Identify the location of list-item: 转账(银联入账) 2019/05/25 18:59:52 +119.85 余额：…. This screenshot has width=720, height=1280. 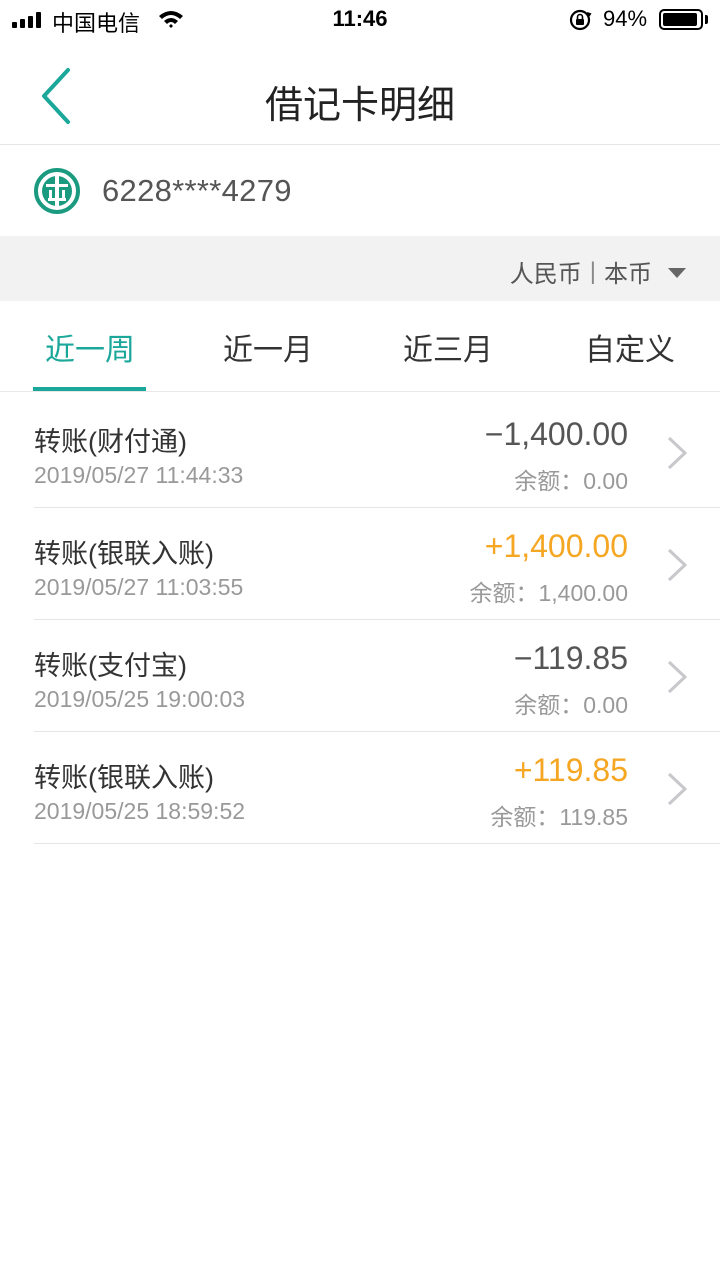
(360, 788).